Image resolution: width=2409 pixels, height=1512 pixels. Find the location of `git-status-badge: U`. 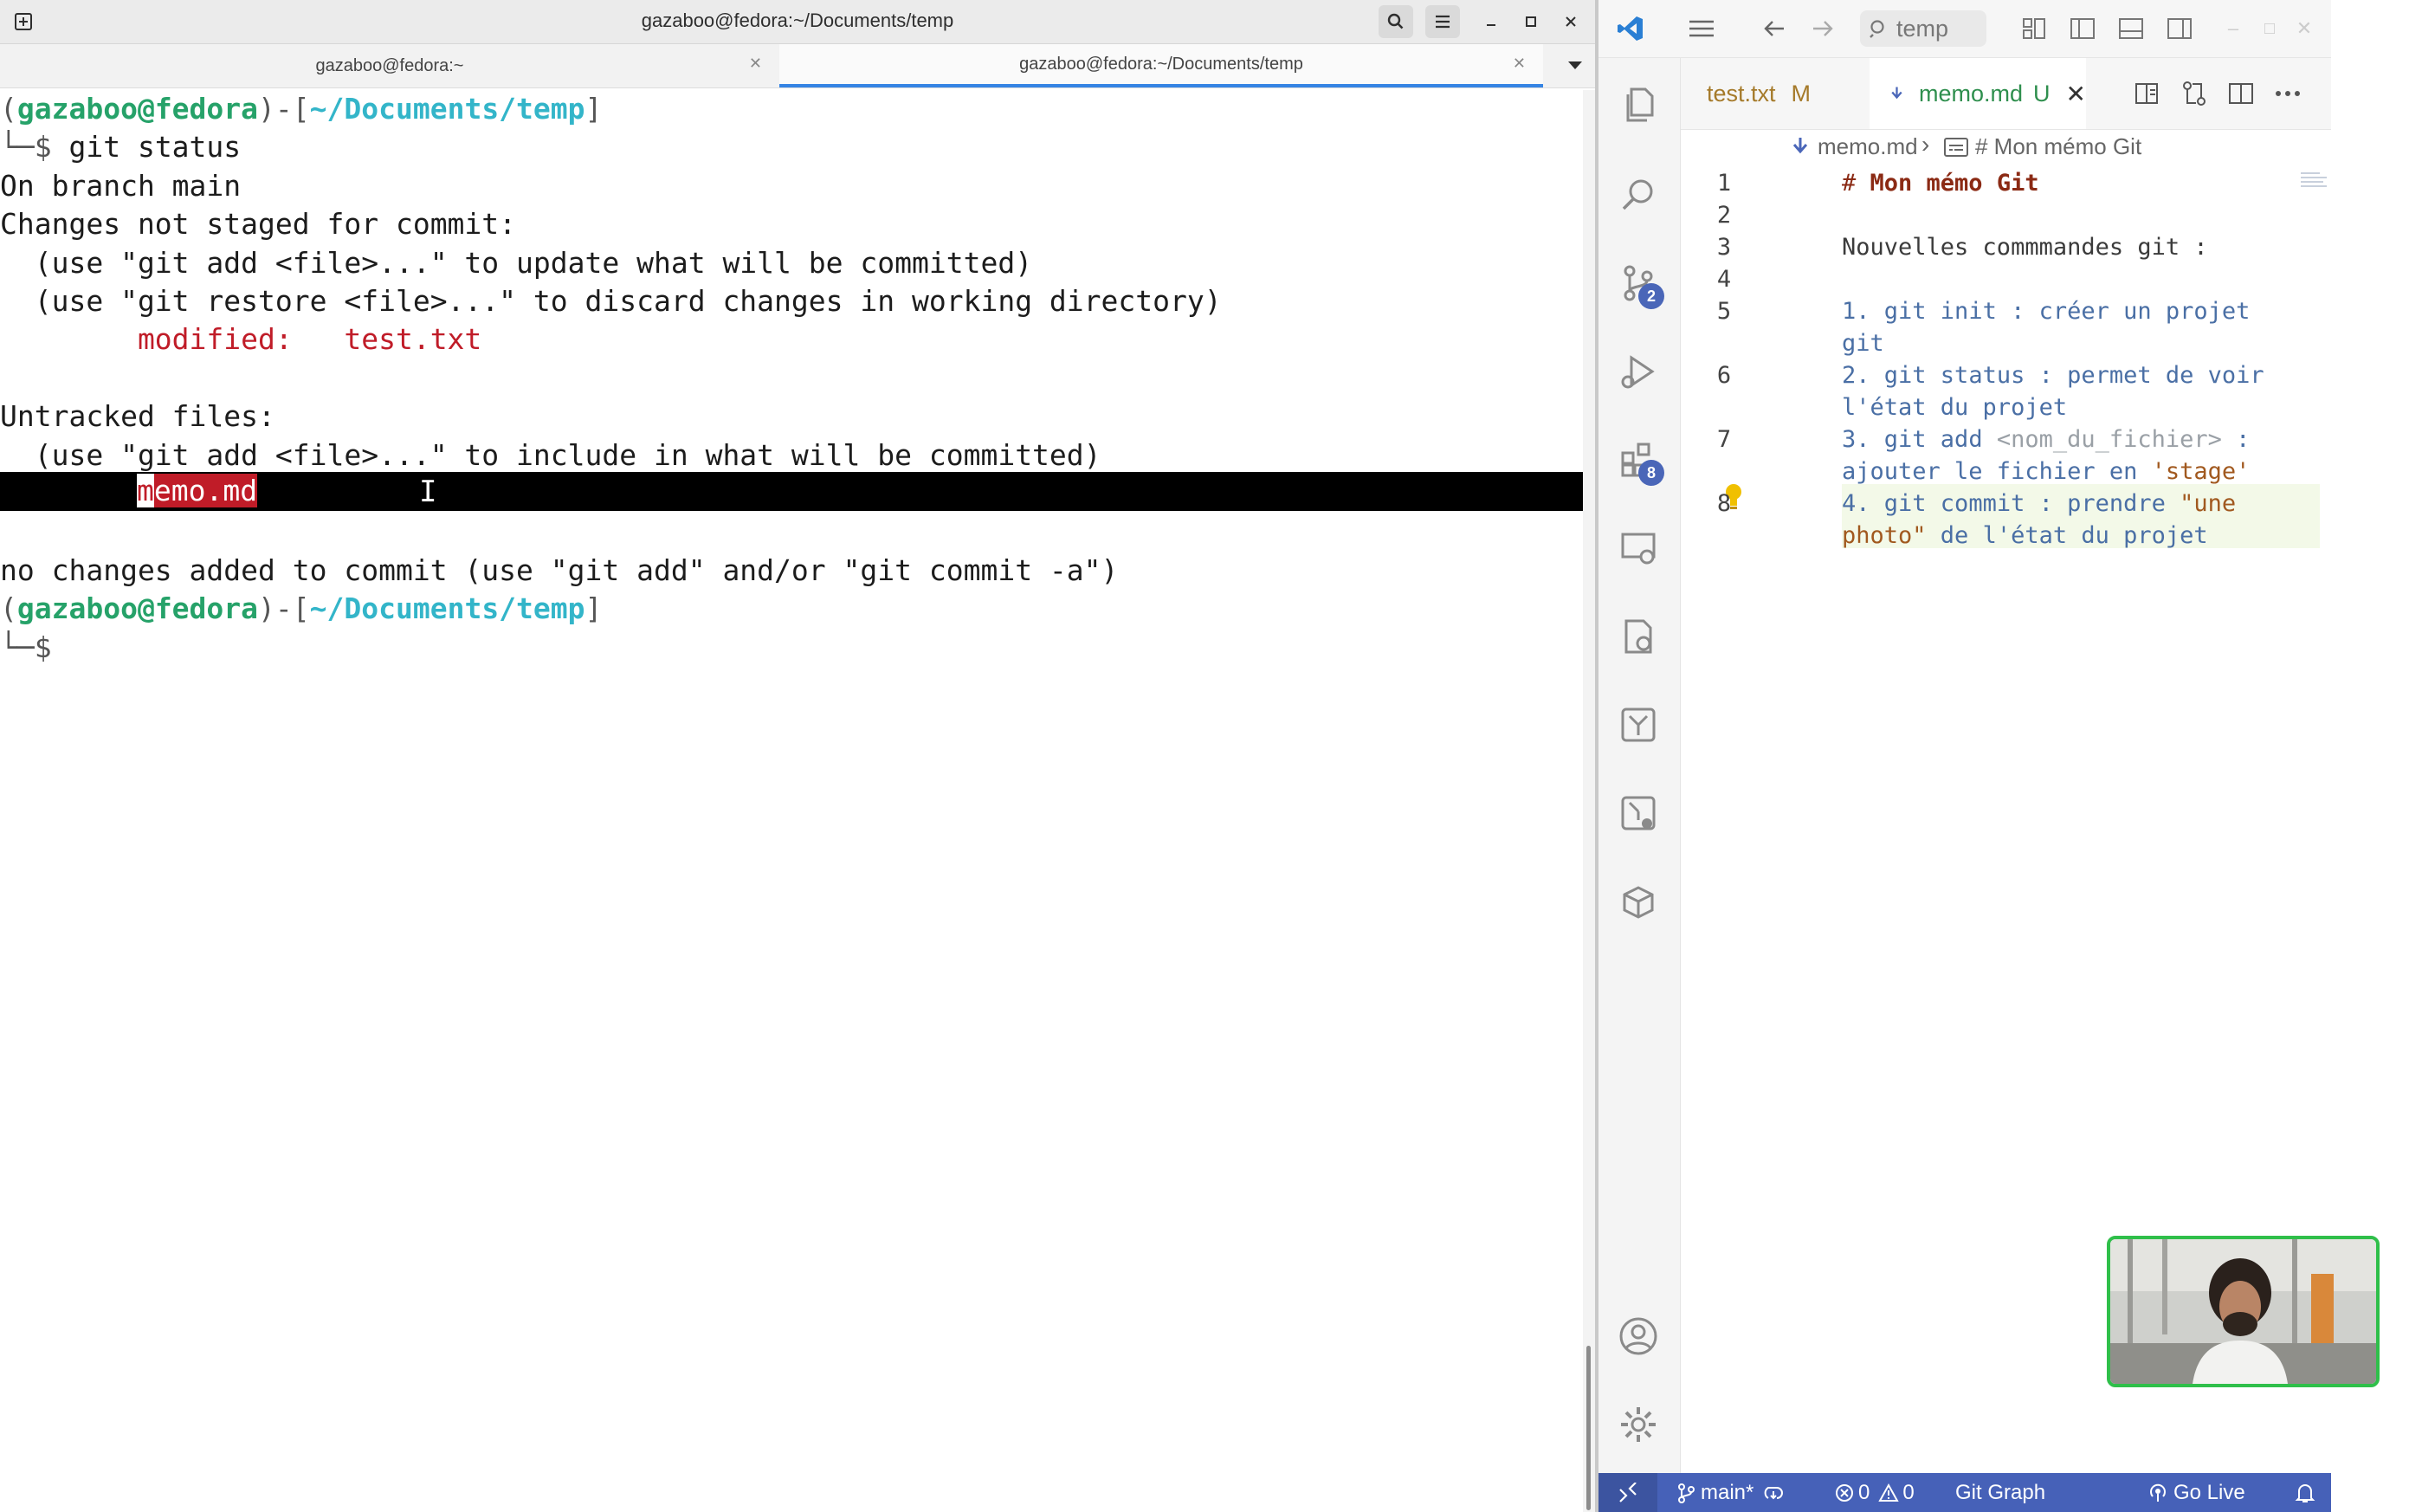

git-status-badge: U is located at coordinates (2042, 93).